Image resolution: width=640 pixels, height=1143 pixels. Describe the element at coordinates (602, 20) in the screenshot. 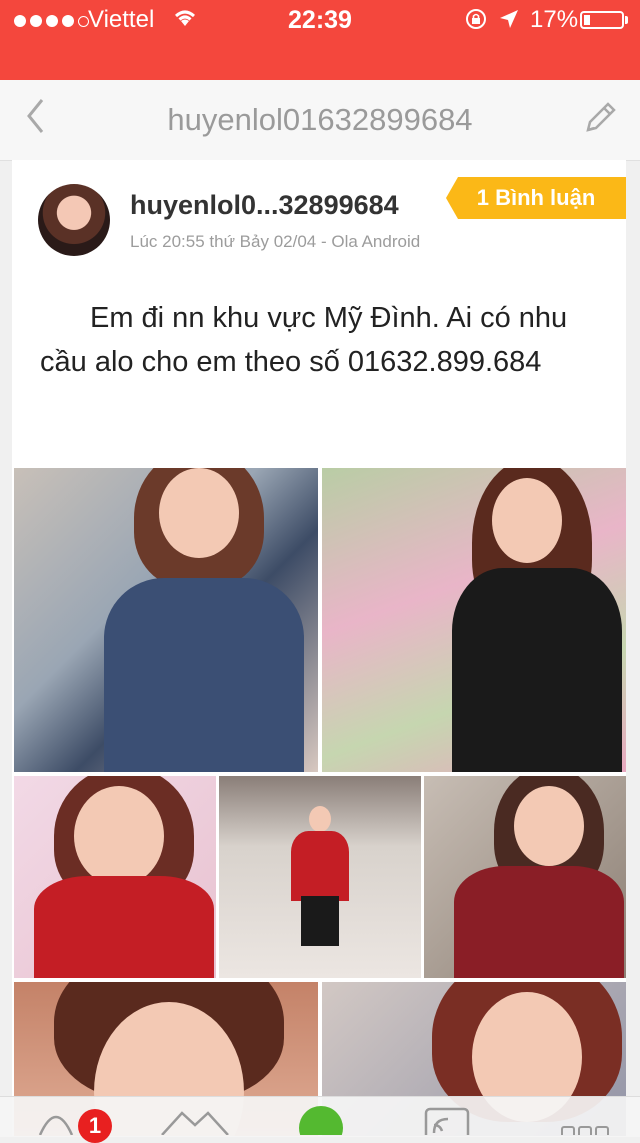

I see `battery-icon` at that location.